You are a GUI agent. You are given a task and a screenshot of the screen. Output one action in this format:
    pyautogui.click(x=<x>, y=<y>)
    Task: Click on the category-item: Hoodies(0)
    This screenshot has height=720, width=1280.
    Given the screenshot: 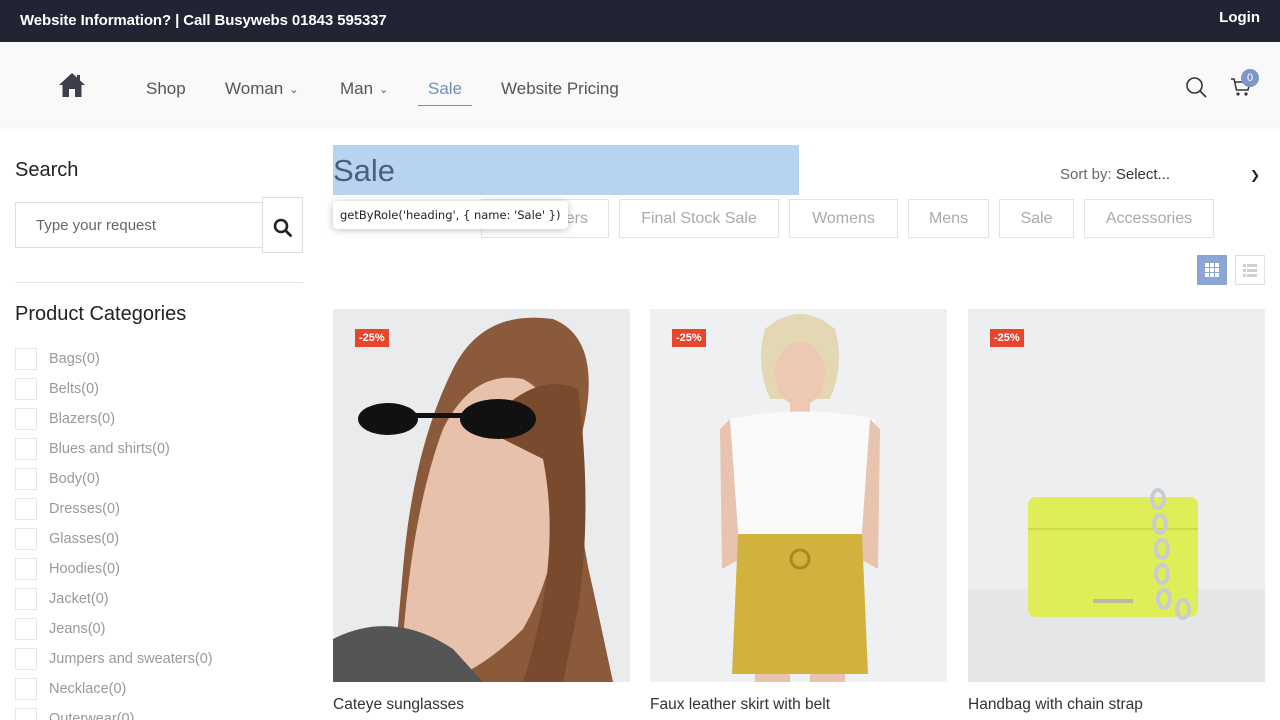 What is the action you would take?
    pyautogui.click(x=114, y=569)
    